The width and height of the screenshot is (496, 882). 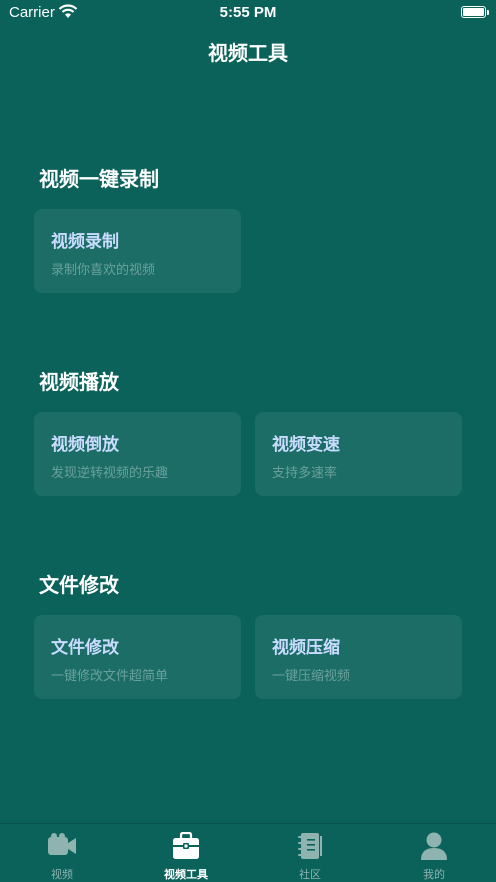 I want to click on card-video-compress: 视频压缩 一键压缩视频, so click(x=358, y=657).